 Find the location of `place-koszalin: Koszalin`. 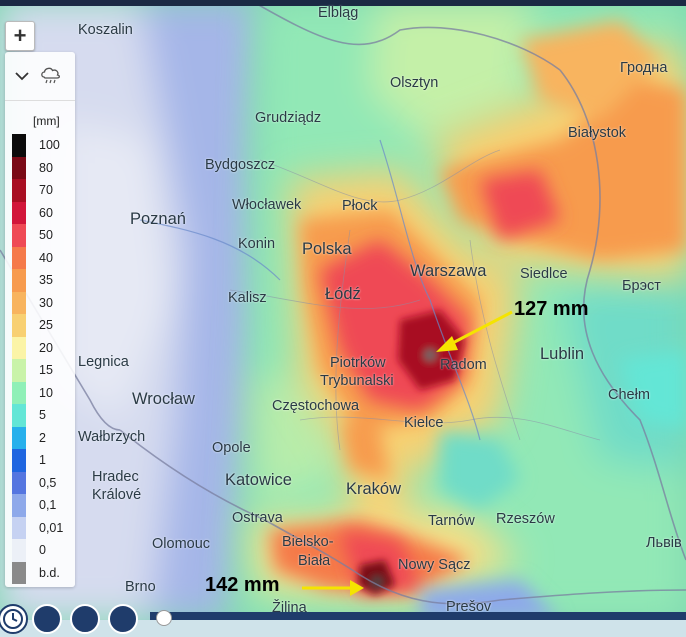

place-koszalin: Koszalin is located at coordinates (105, 30).